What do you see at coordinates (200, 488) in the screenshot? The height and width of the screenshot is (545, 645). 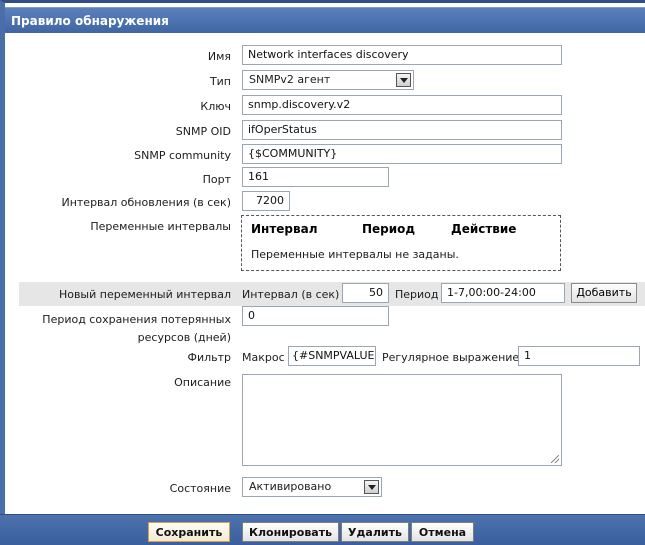 I see `status-label: Состояние` at bounding box center [200, 488].